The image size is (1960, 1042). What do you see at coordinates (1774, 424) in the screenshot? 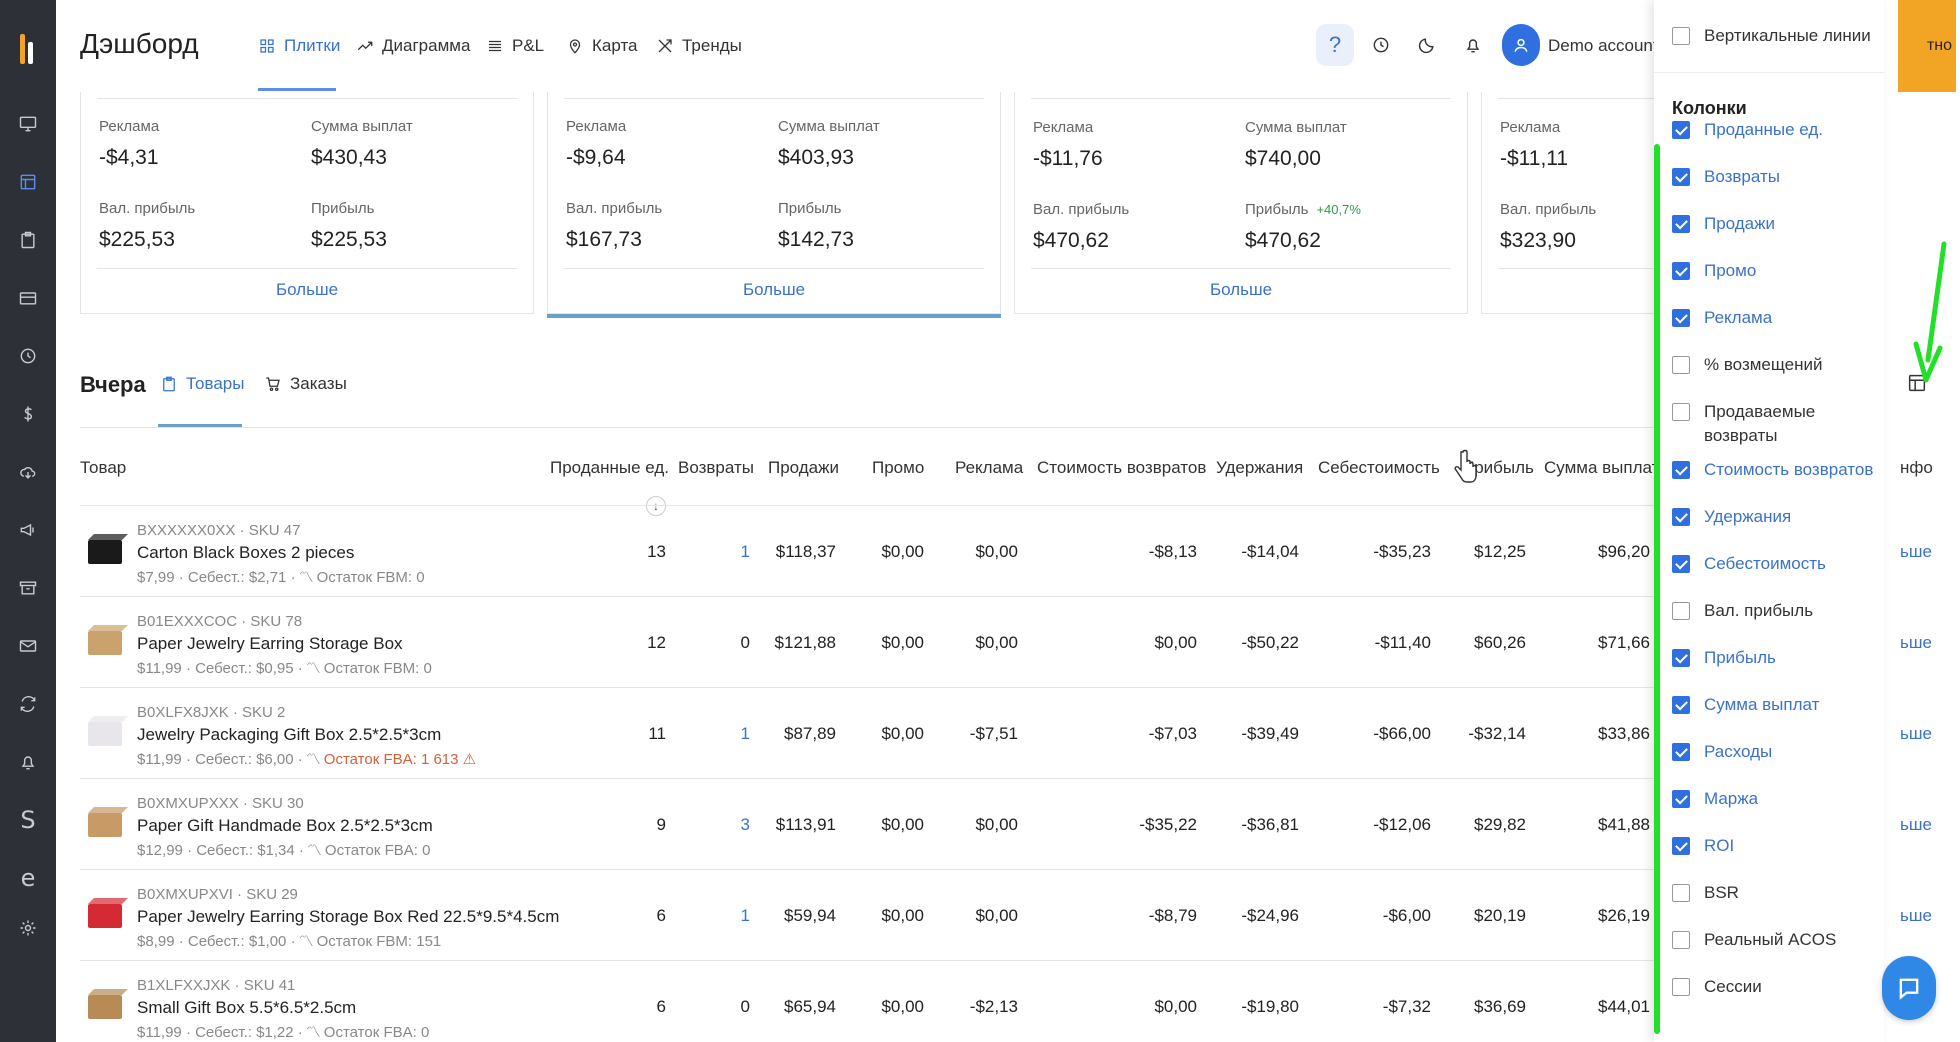
I see `column-option: Продаваемые возвраты` at bounding box center [1774, 424].